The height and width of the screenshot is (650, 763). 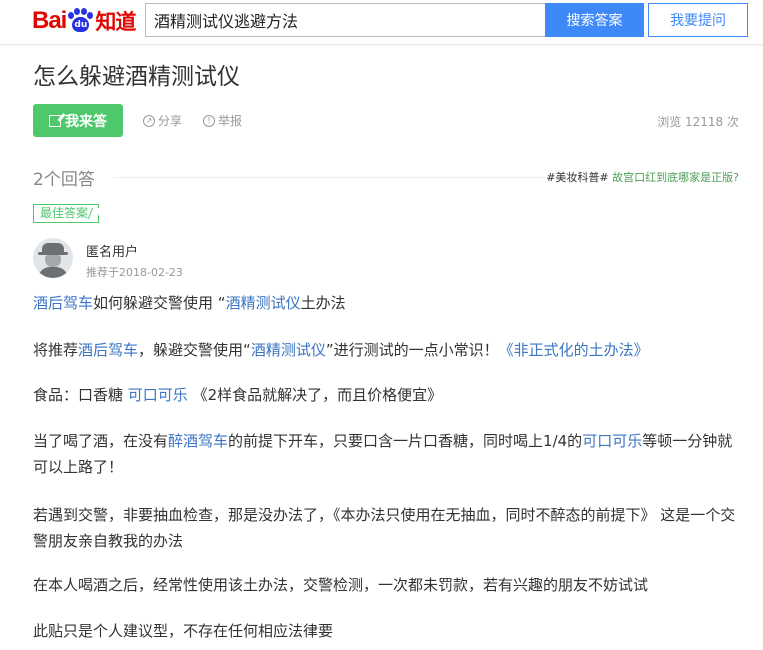 I want to click on share-link: ↗ 分享, so click(x=162, y=120).